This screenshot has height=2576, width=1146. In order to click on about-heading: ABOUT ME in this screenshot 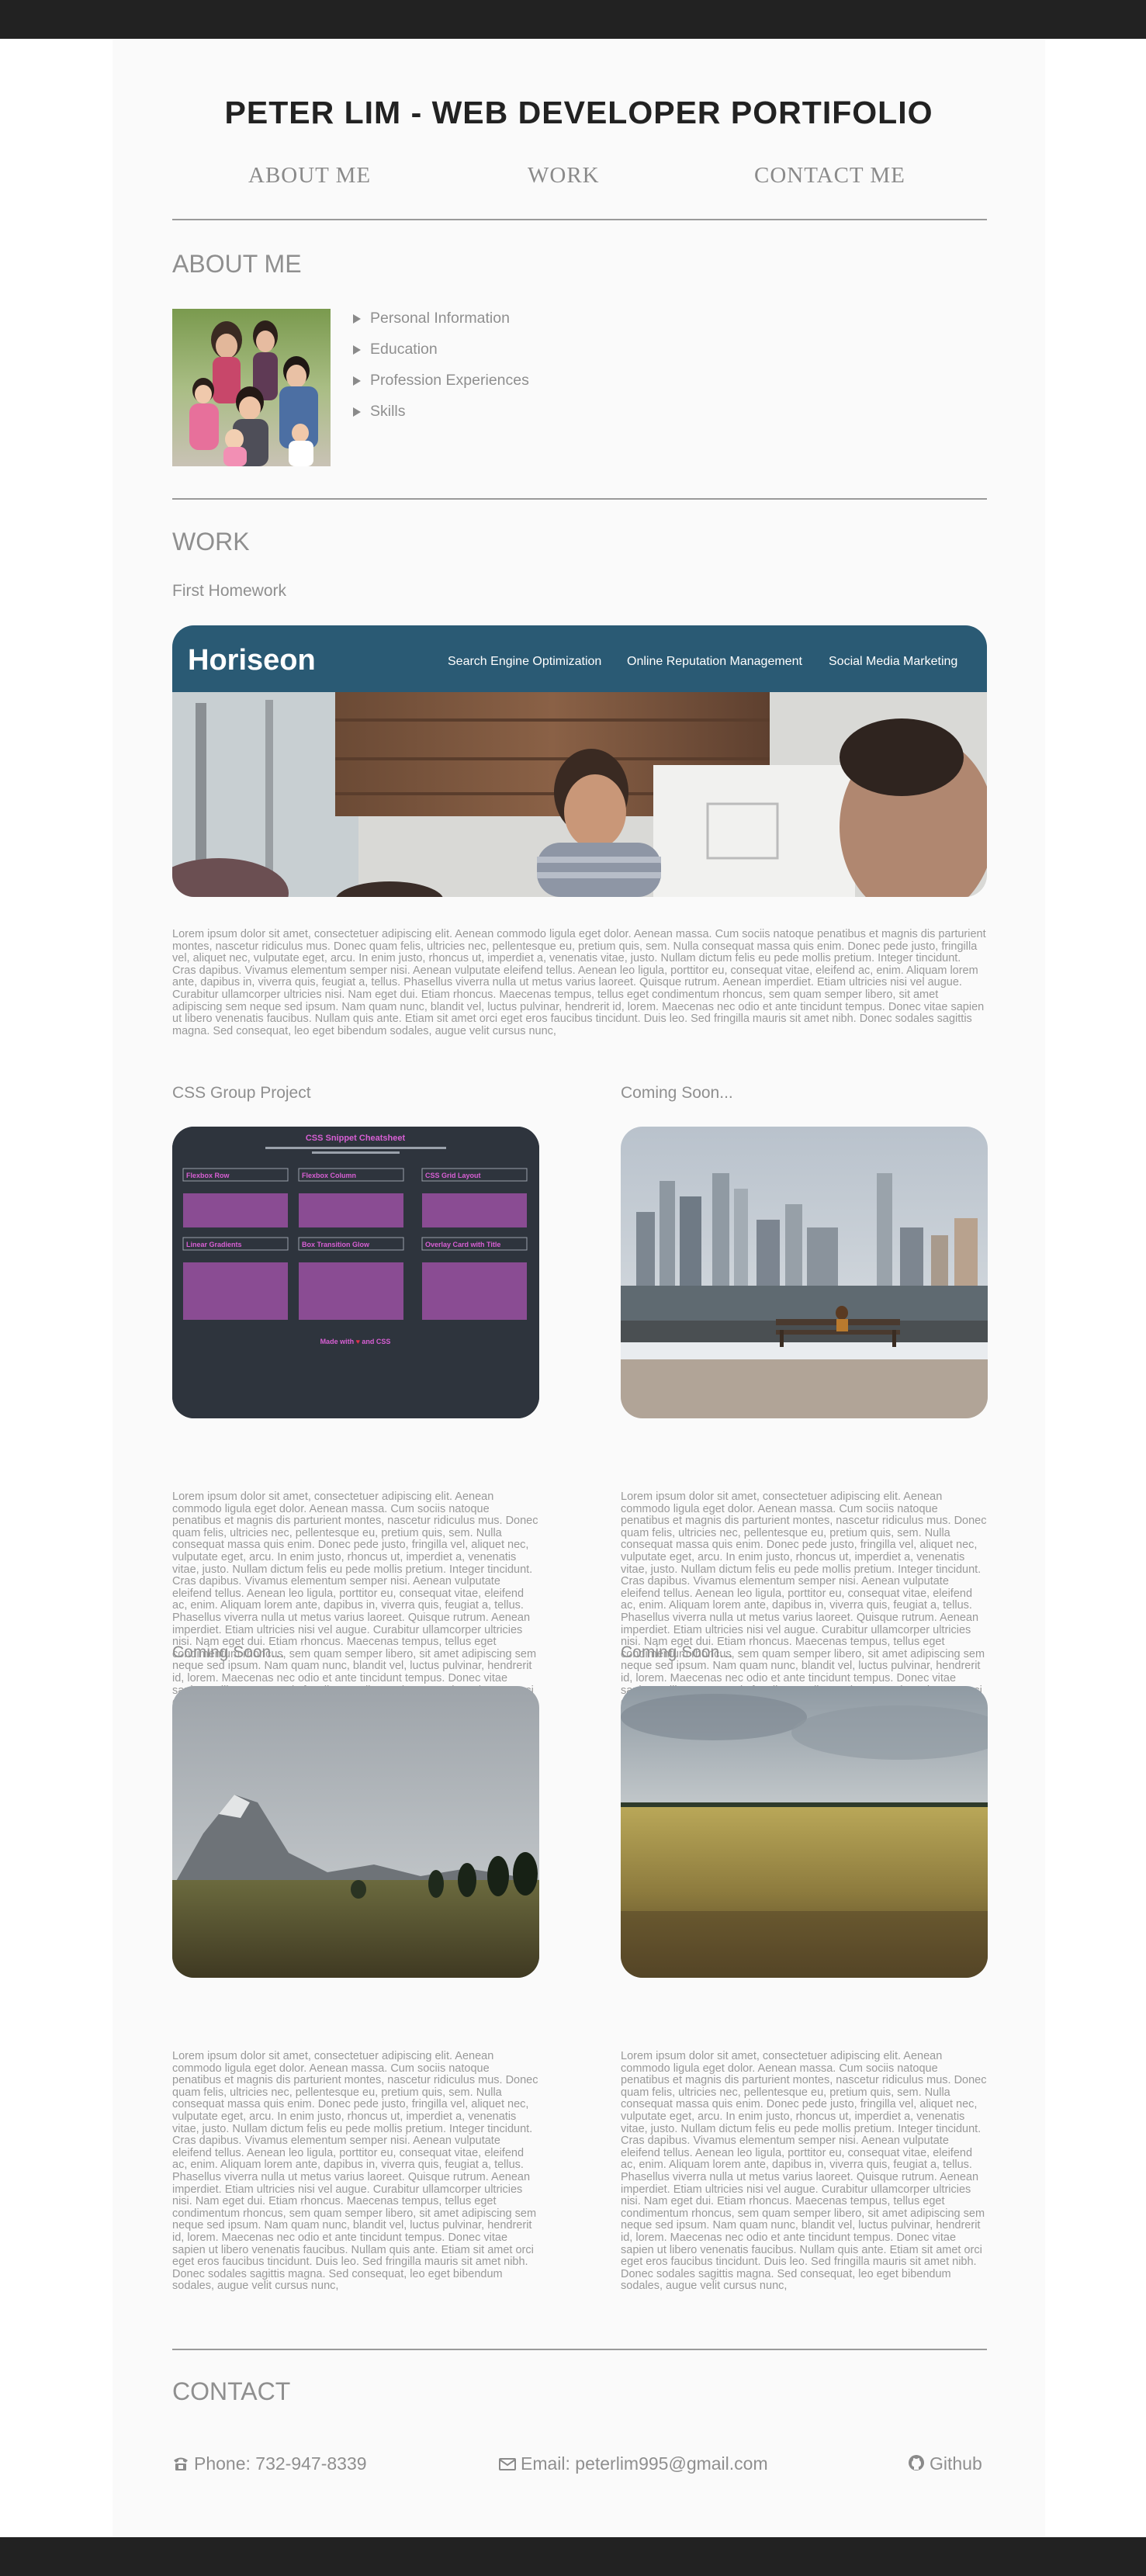, I will do `click(237, 264)`.